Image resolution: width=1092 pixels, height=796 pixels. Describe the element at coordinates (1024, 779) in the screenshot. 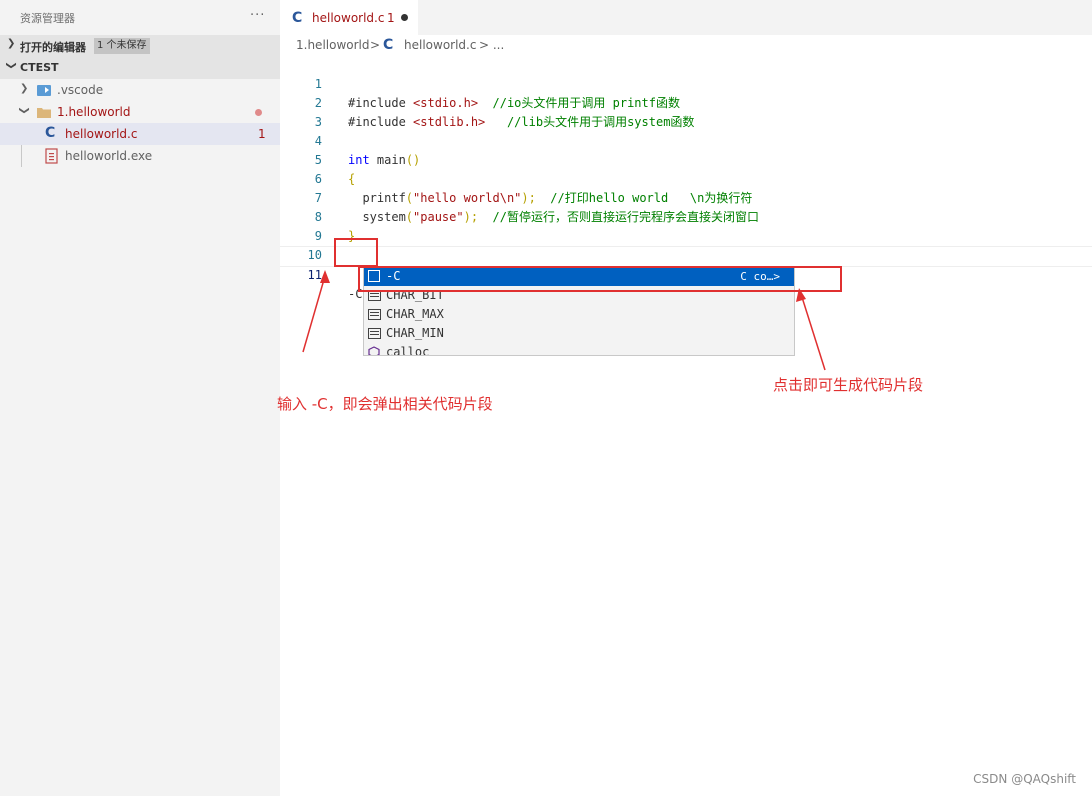

I see `watermark: CSDN @QAQshift` at that location.